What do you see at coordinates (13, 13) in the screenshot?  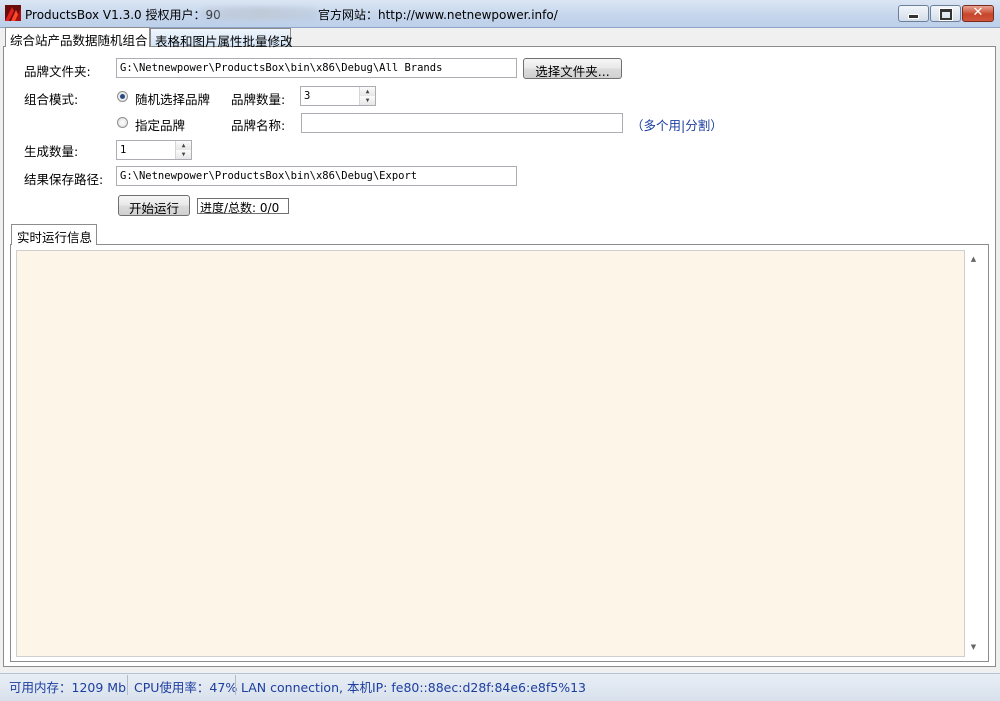 I see `productsbox-app-icon` at bounding box center [13, 13].